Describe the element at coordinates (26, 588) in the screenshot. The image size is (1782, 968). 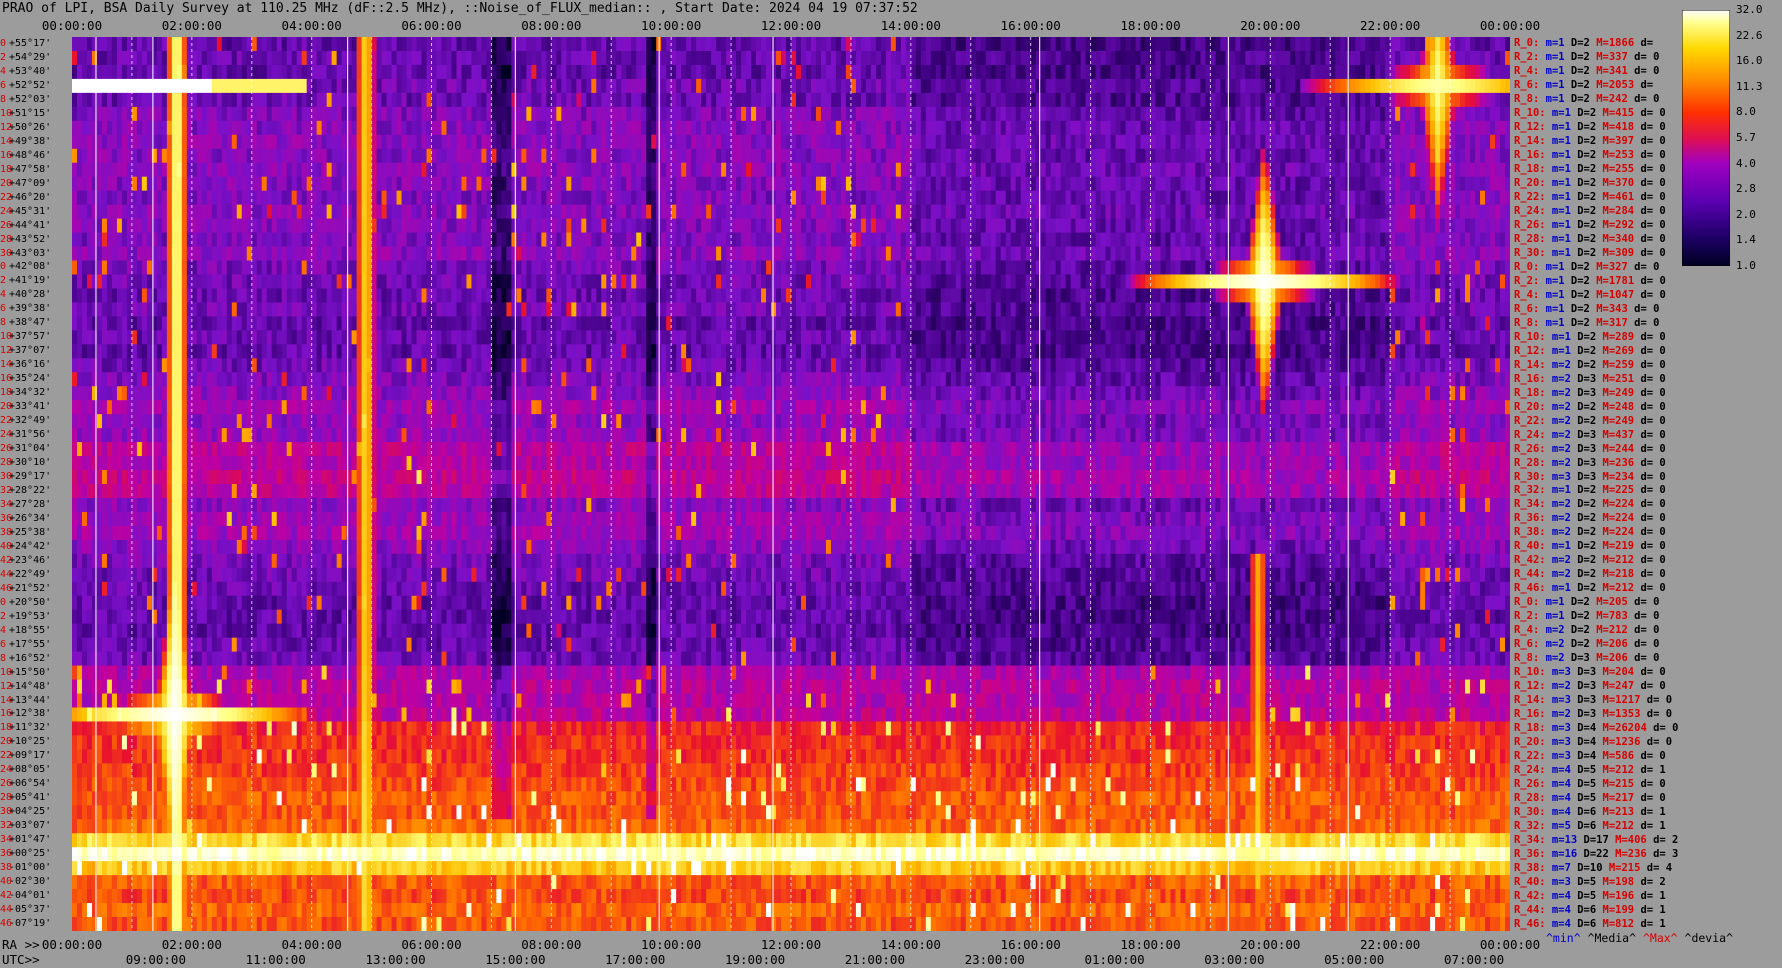
I see `declination-label: 46+21°52'` at that location.